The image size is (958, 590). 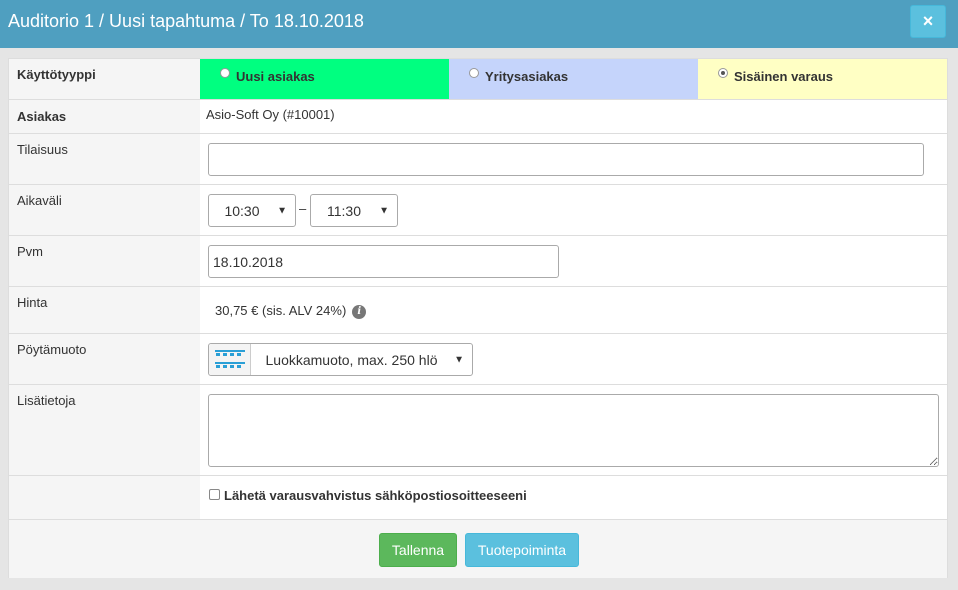 What do you see at coordinates (104, 116) in the screenshot?
I see `label-asiakas: Asiakas` at bounding box center [104, 116].